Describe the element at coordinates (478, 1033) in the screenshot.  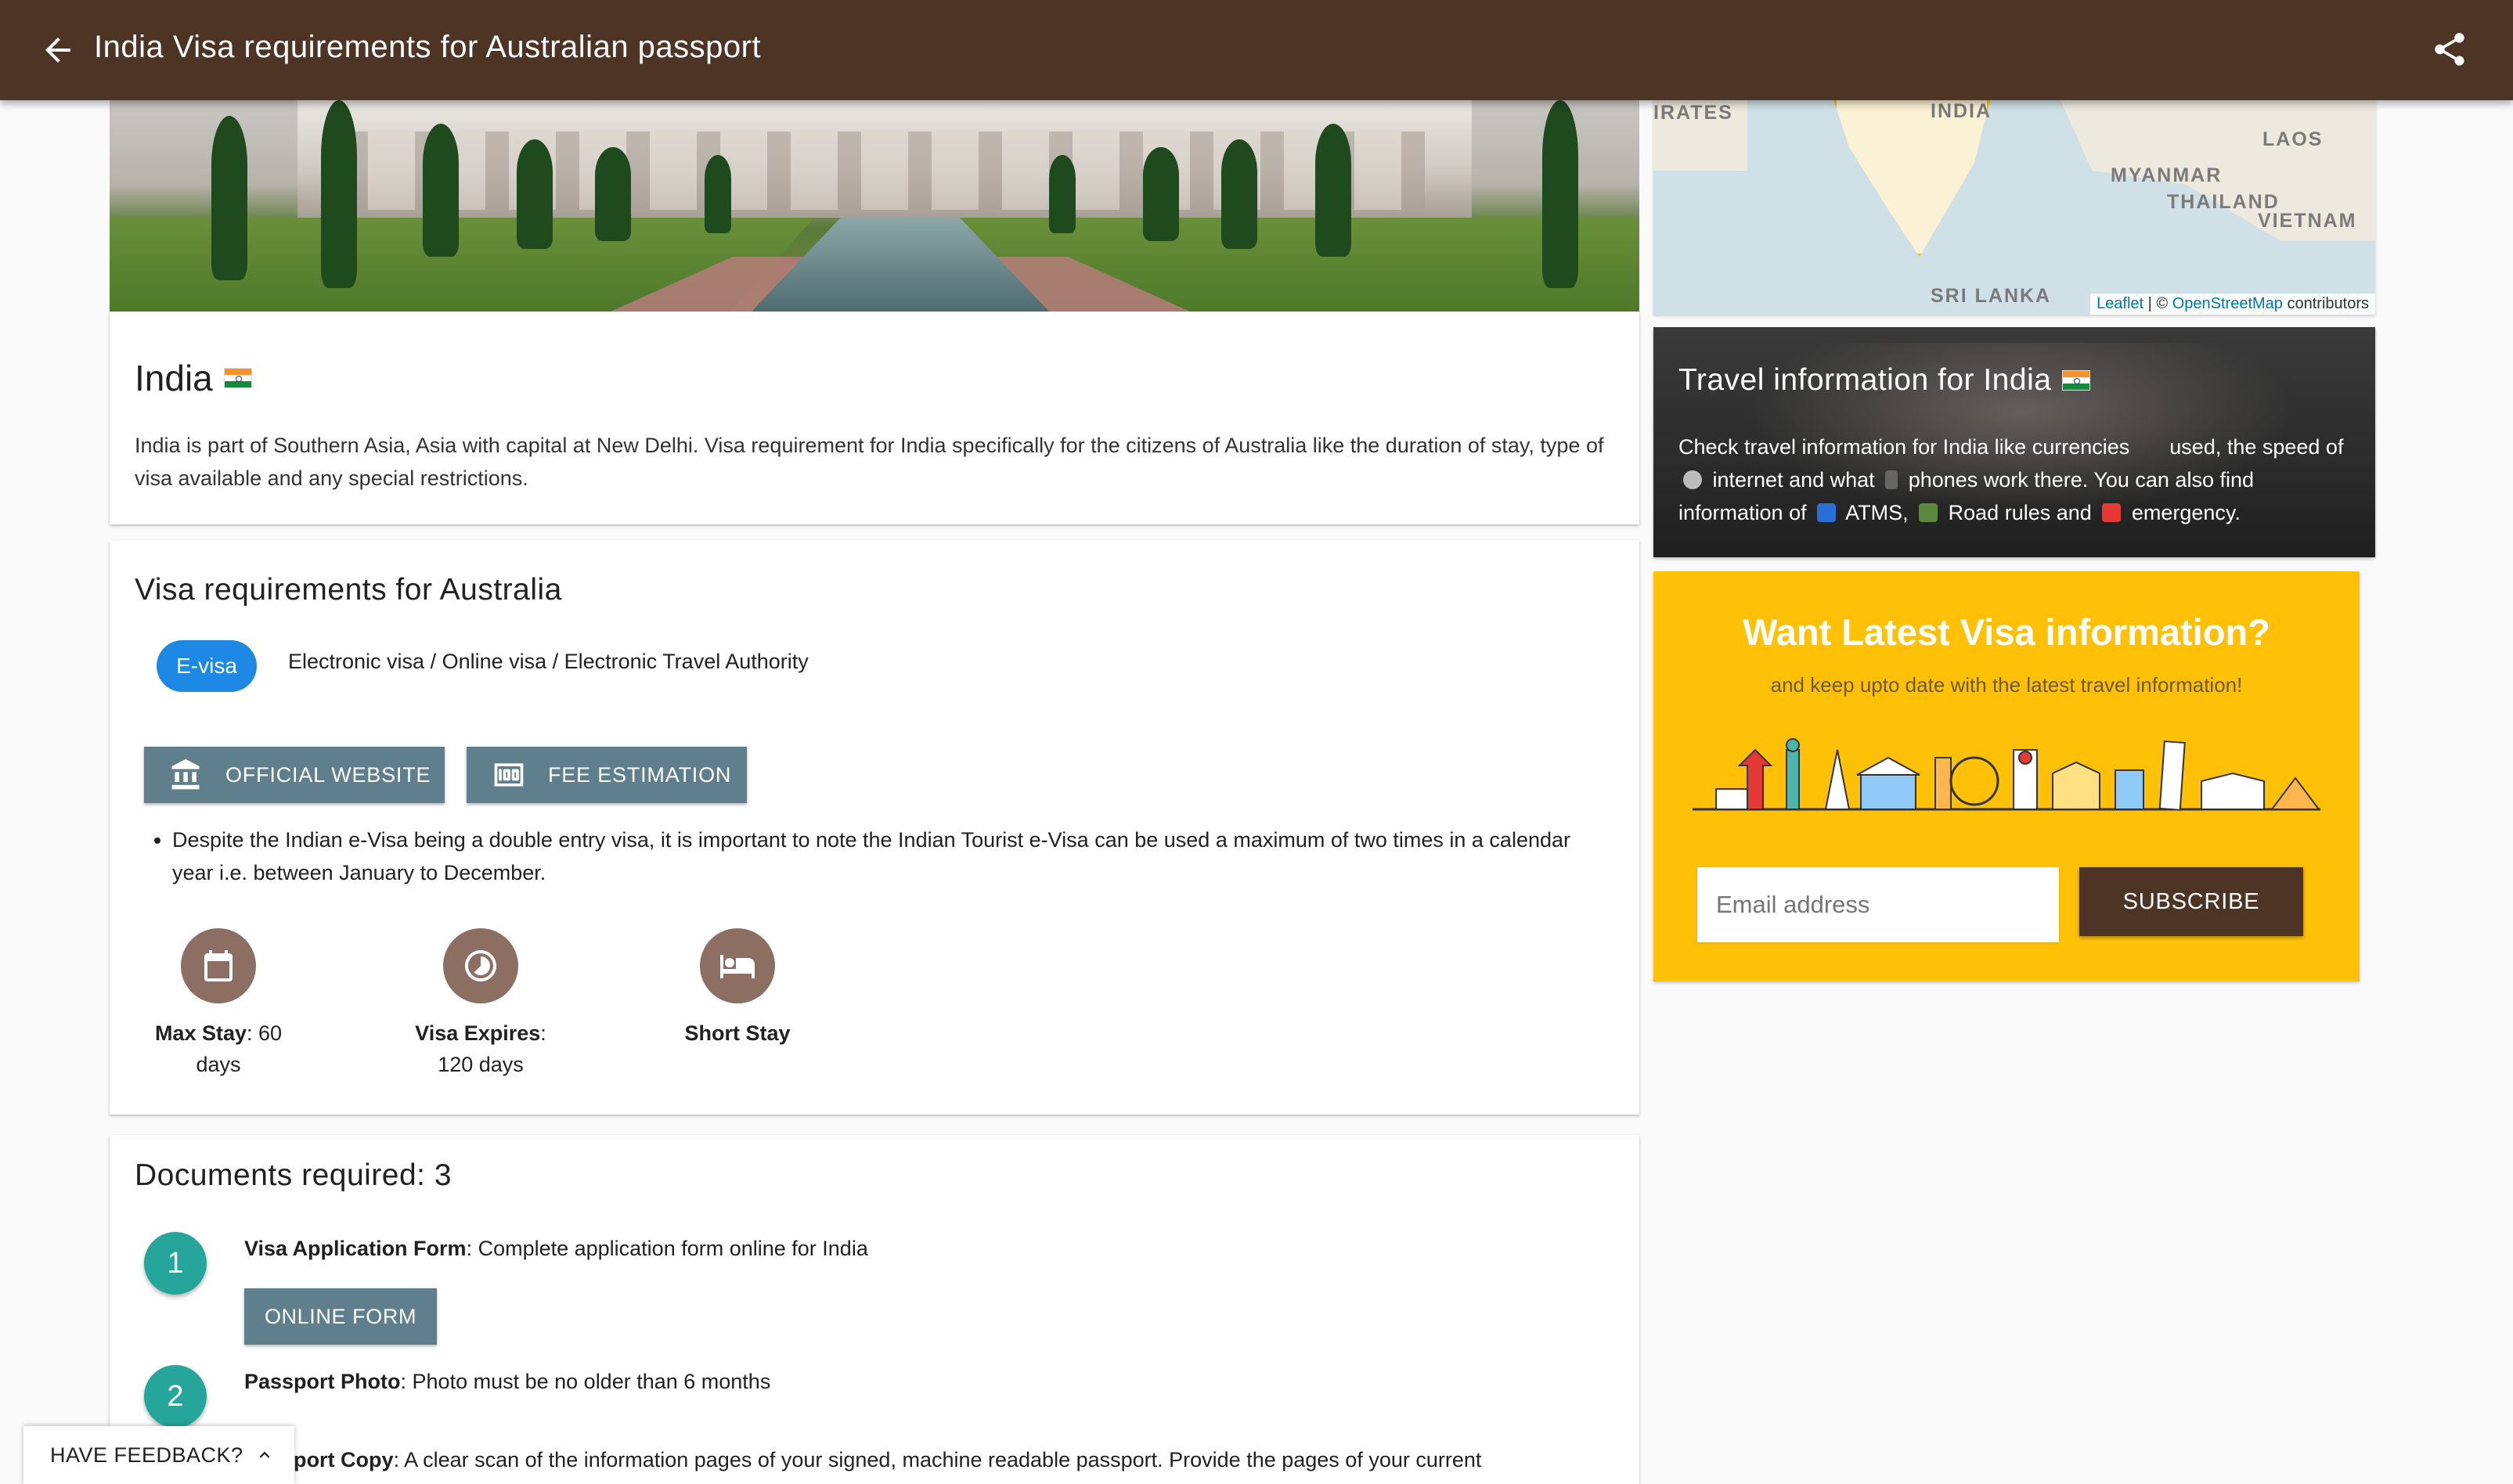
I see `visa-expires-label: Visa Expires` at that location.